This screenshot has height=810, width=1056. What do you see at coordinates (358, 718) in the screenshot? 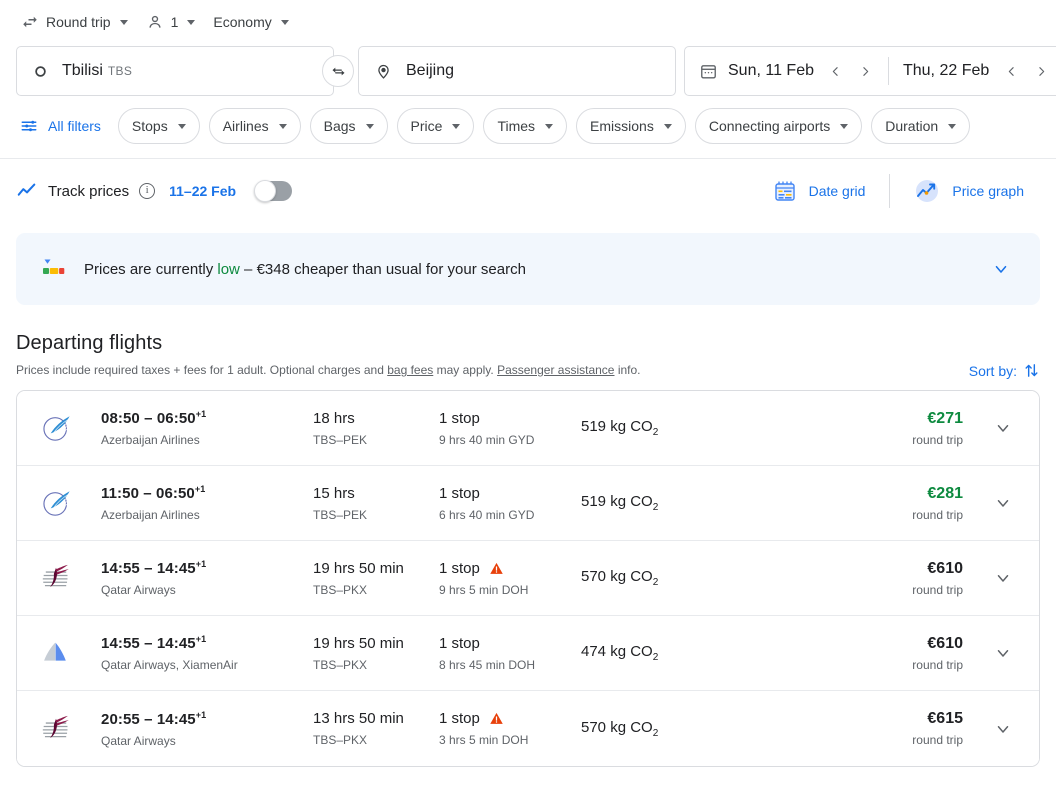
I see `flight-duration: 13 hrs 50 min` at bounding box center [358, 718].